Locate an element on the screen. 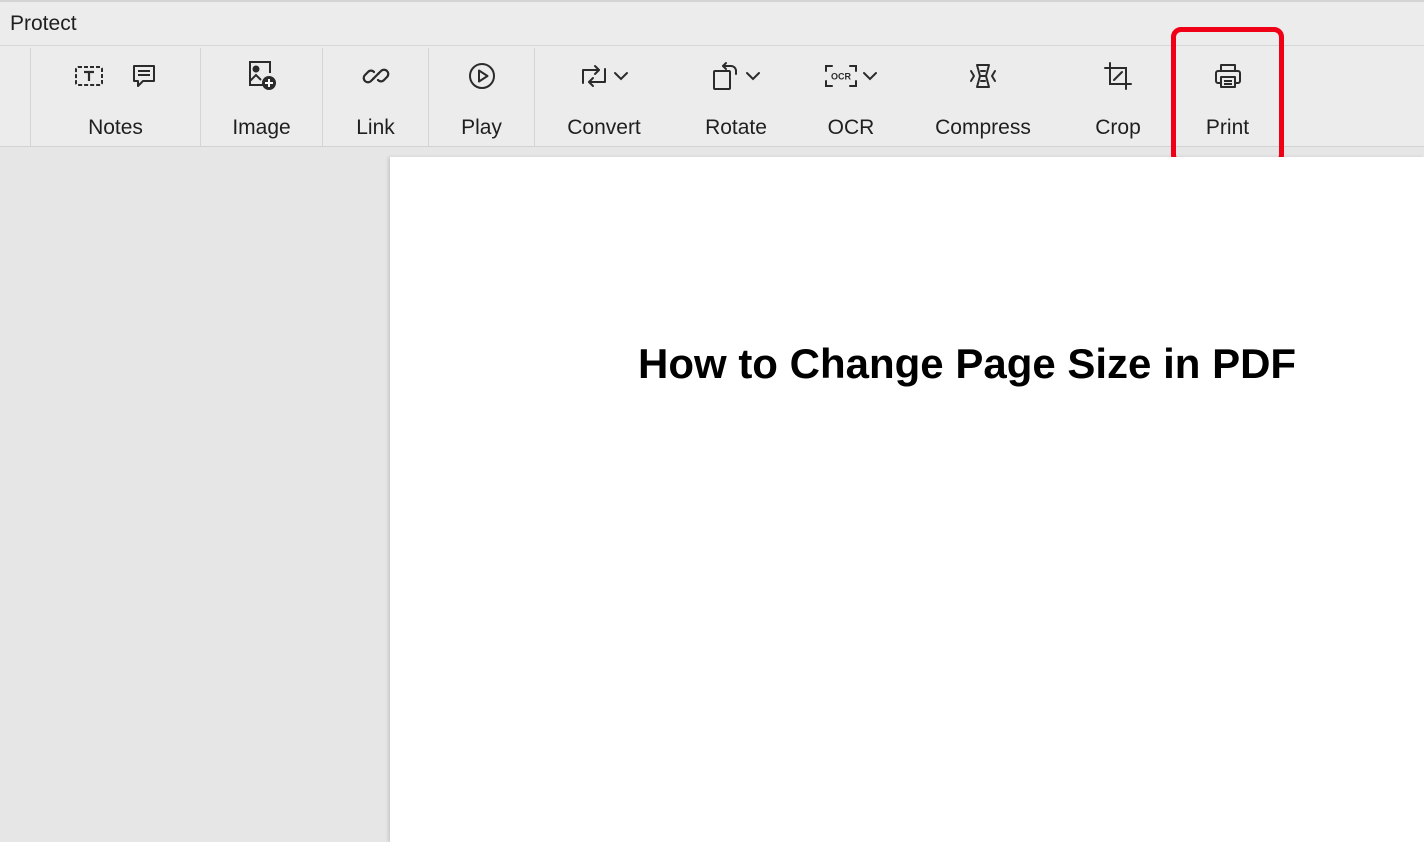  rotate-icon is located at coordinates (726, 76).